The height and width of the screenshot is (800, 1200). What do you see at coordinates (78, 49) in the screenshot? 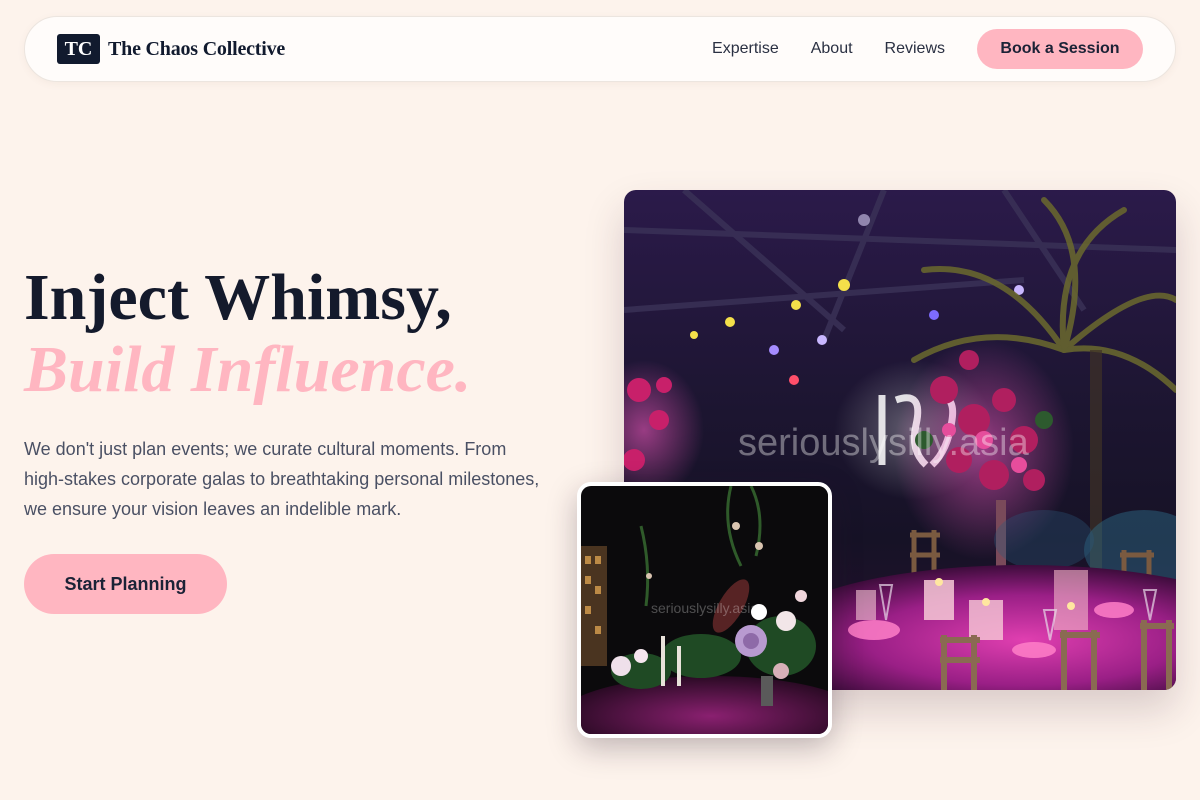
I see `brand-monogram: TC` at bounding box center [78, 49].